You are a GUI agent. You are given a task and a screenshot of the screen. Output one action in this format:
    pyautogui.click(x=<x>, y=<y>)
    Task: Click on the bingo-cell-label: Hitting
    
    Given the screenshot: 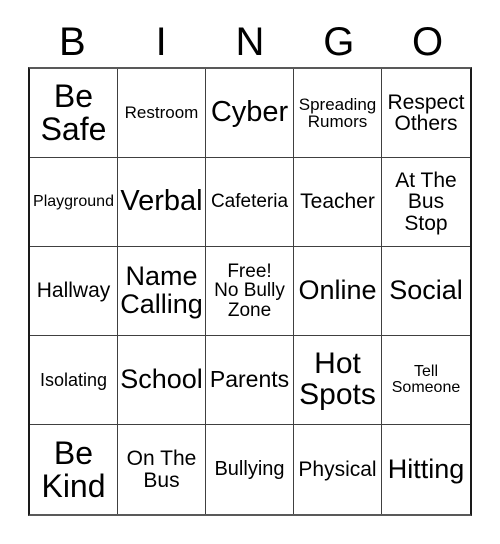 What is the action you would take?
    pyautogui.click(x=426, y=468)
    